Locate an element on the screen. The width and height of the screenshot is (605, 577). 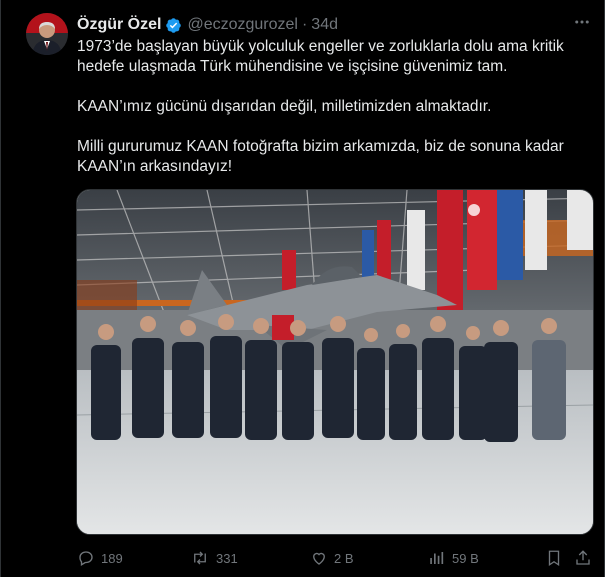
tweet-actions: 189 331 2 B 59 B is located at coordinates (335, 558).